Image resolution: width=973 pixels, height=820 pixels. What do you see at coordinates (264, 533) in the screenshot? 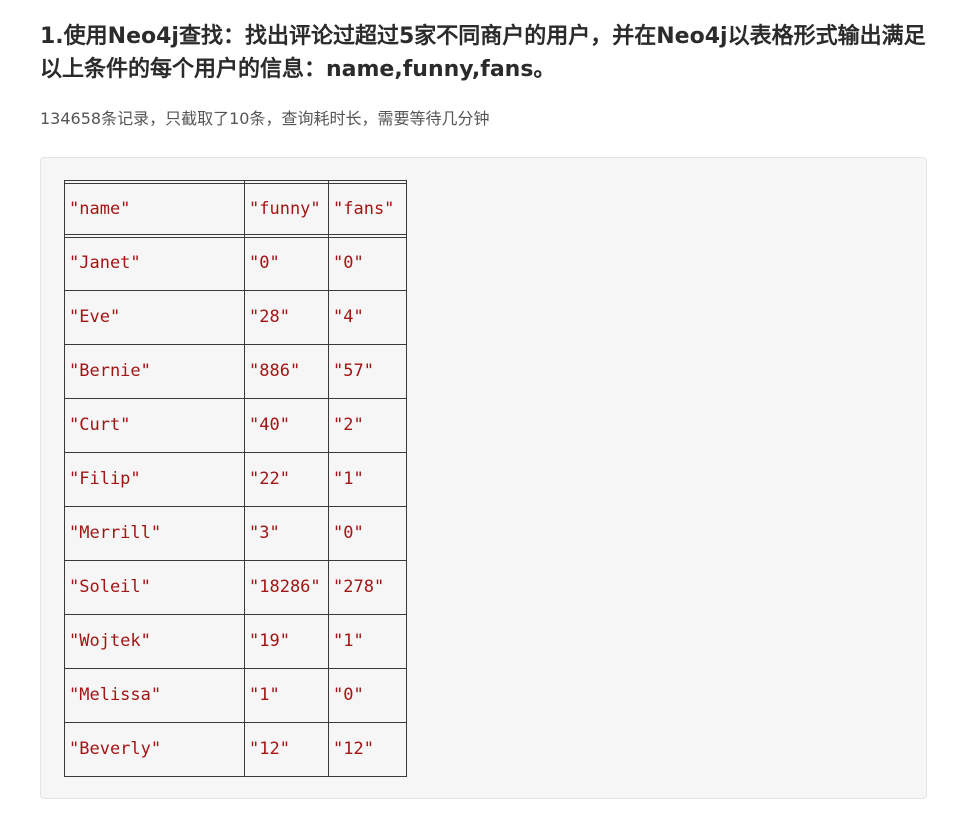
I see `cell-funny: "3"` at bounding box center [264, 533].